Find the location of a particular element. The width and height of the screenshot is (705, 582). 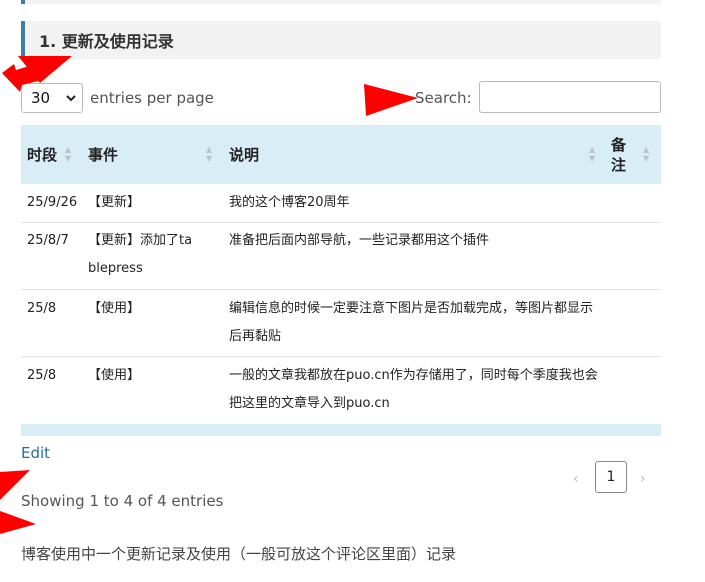

section-title: 1. 更新及使用记录 is located at coordinates (341, 40).